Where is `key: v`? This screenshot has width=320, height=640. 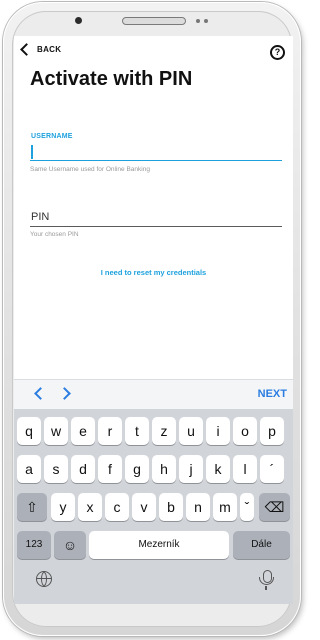 key: v is located at coordinates (144, 507).